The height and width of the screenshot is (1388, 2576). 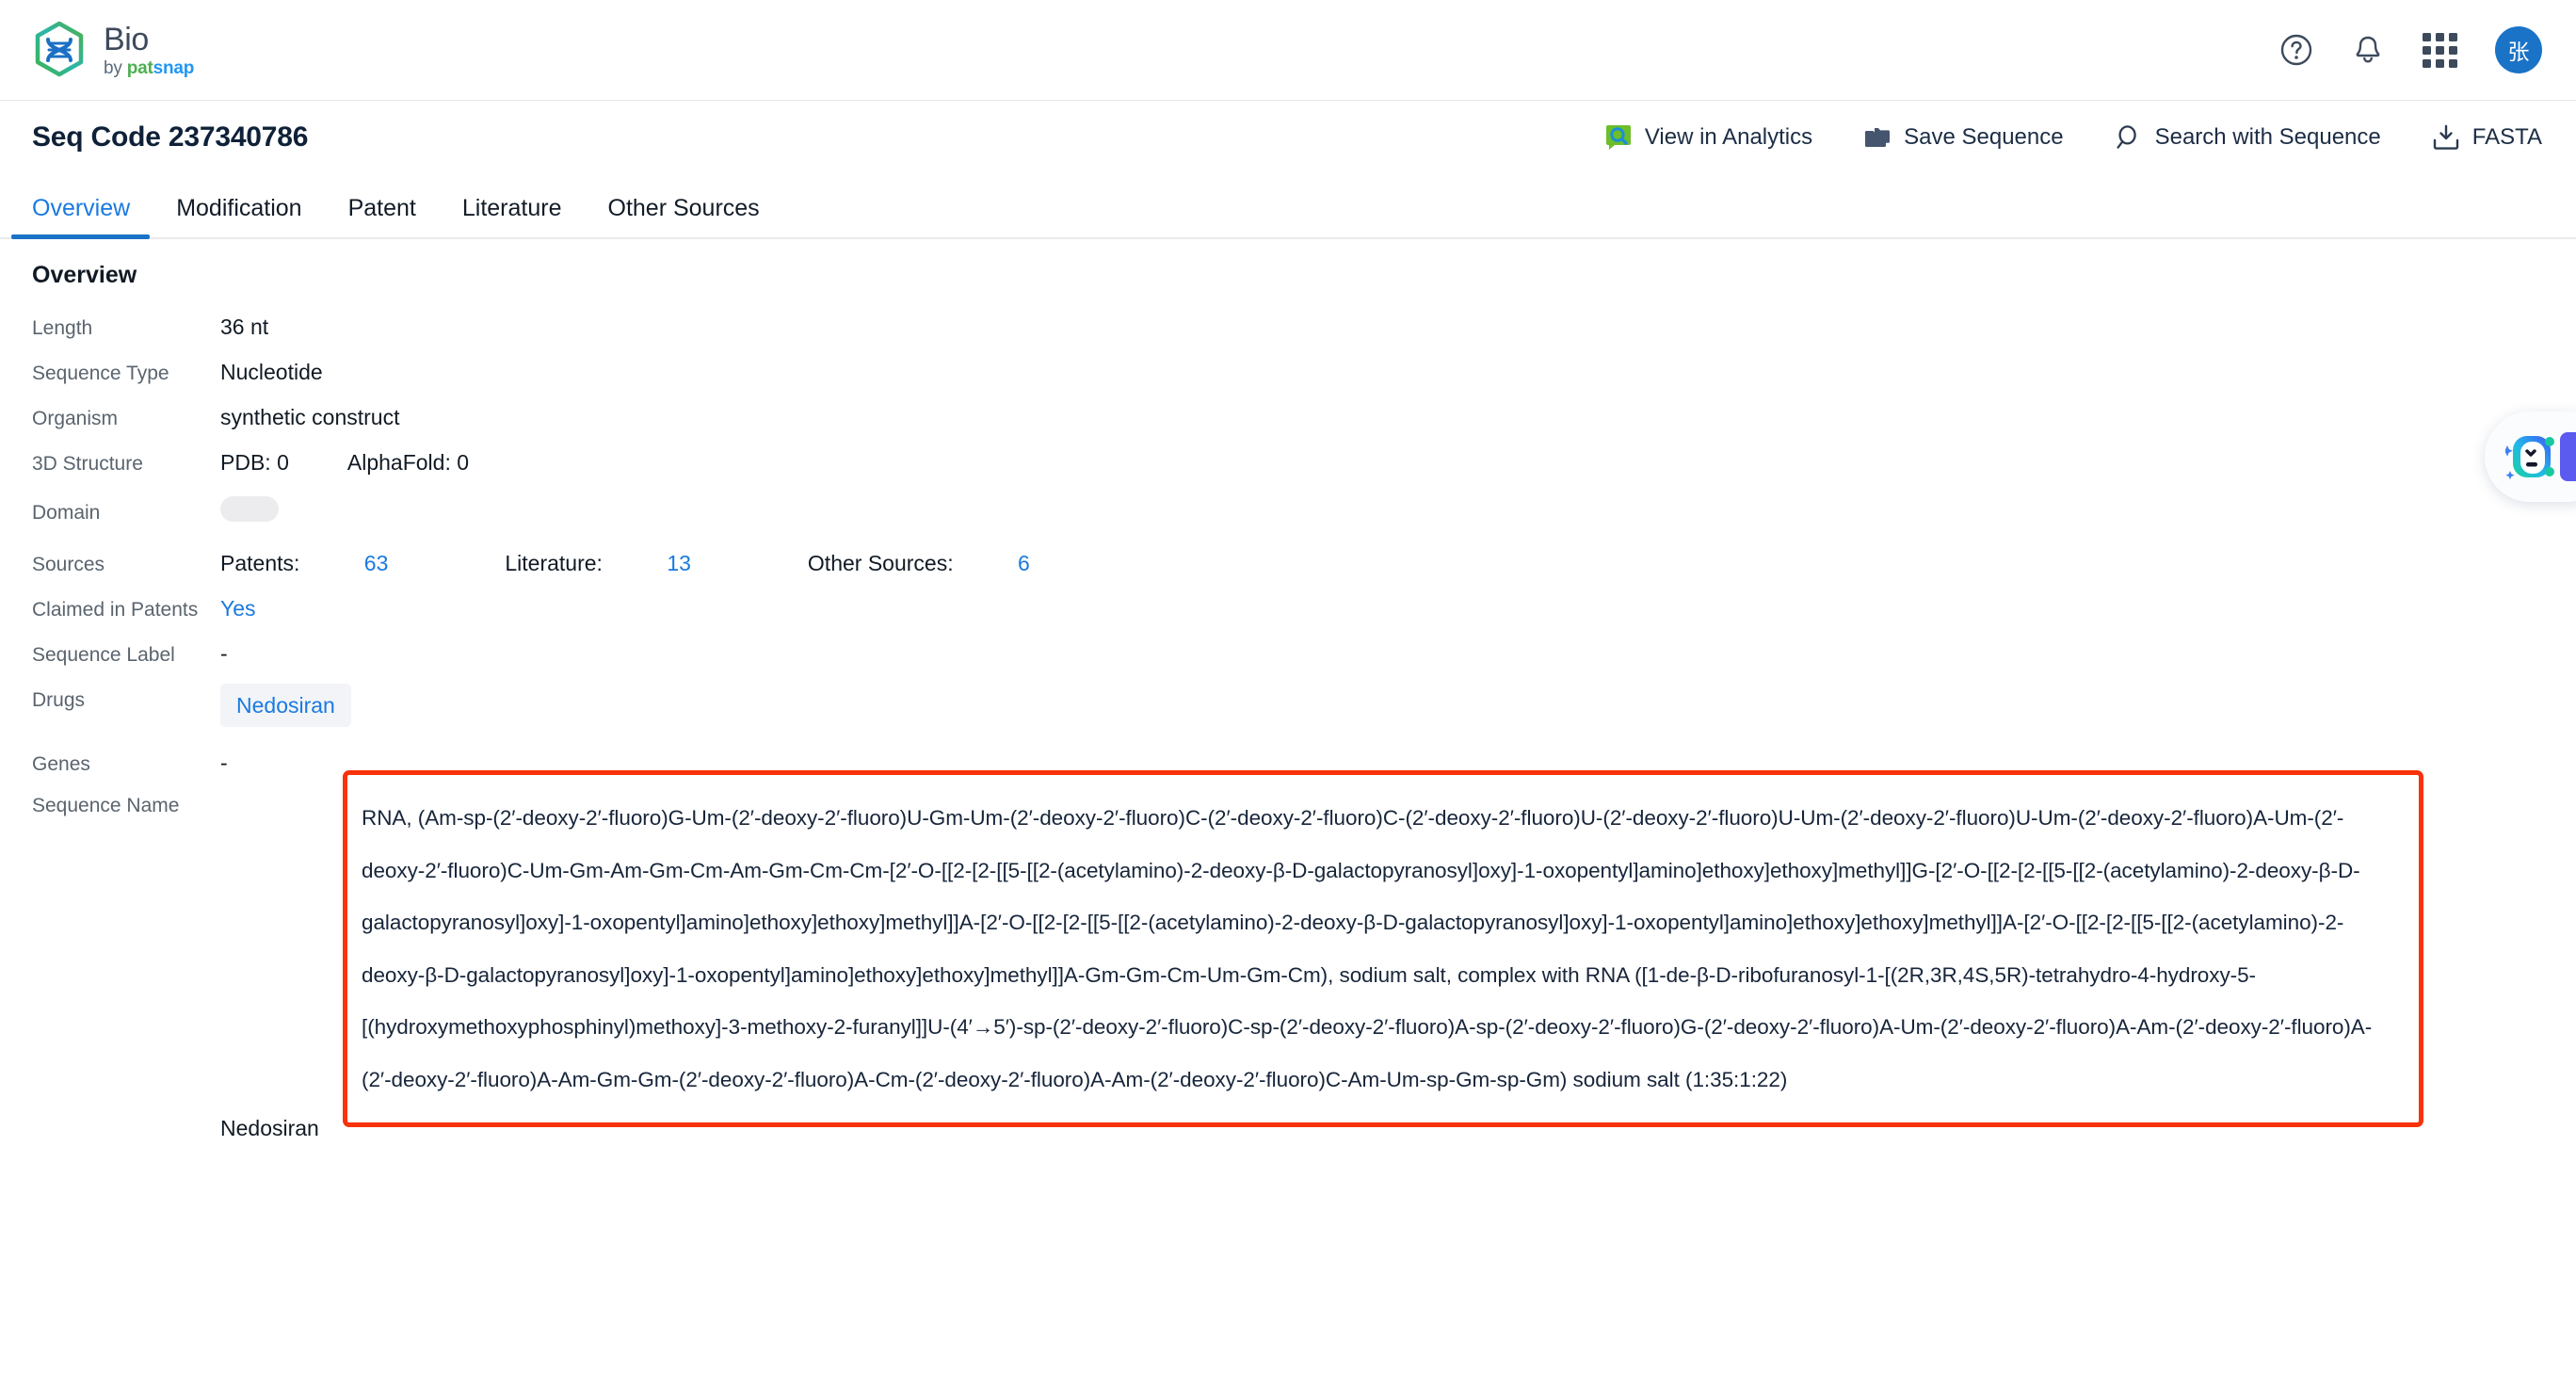 I want to click on overview-section-title: Overview, so click(x=84, y=275).